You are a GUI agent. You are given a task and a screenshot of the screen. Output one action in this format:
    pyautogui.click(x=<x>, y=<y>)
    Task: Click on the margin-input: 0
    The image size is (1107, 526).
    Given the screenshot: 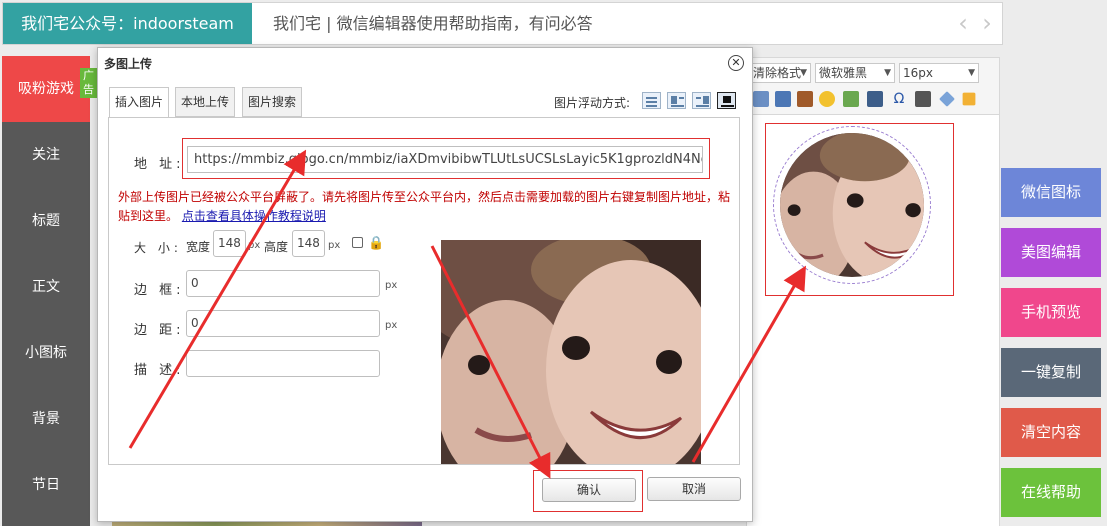 What is the action you would take?
    pyautogui.click(x=283, y=323)
    